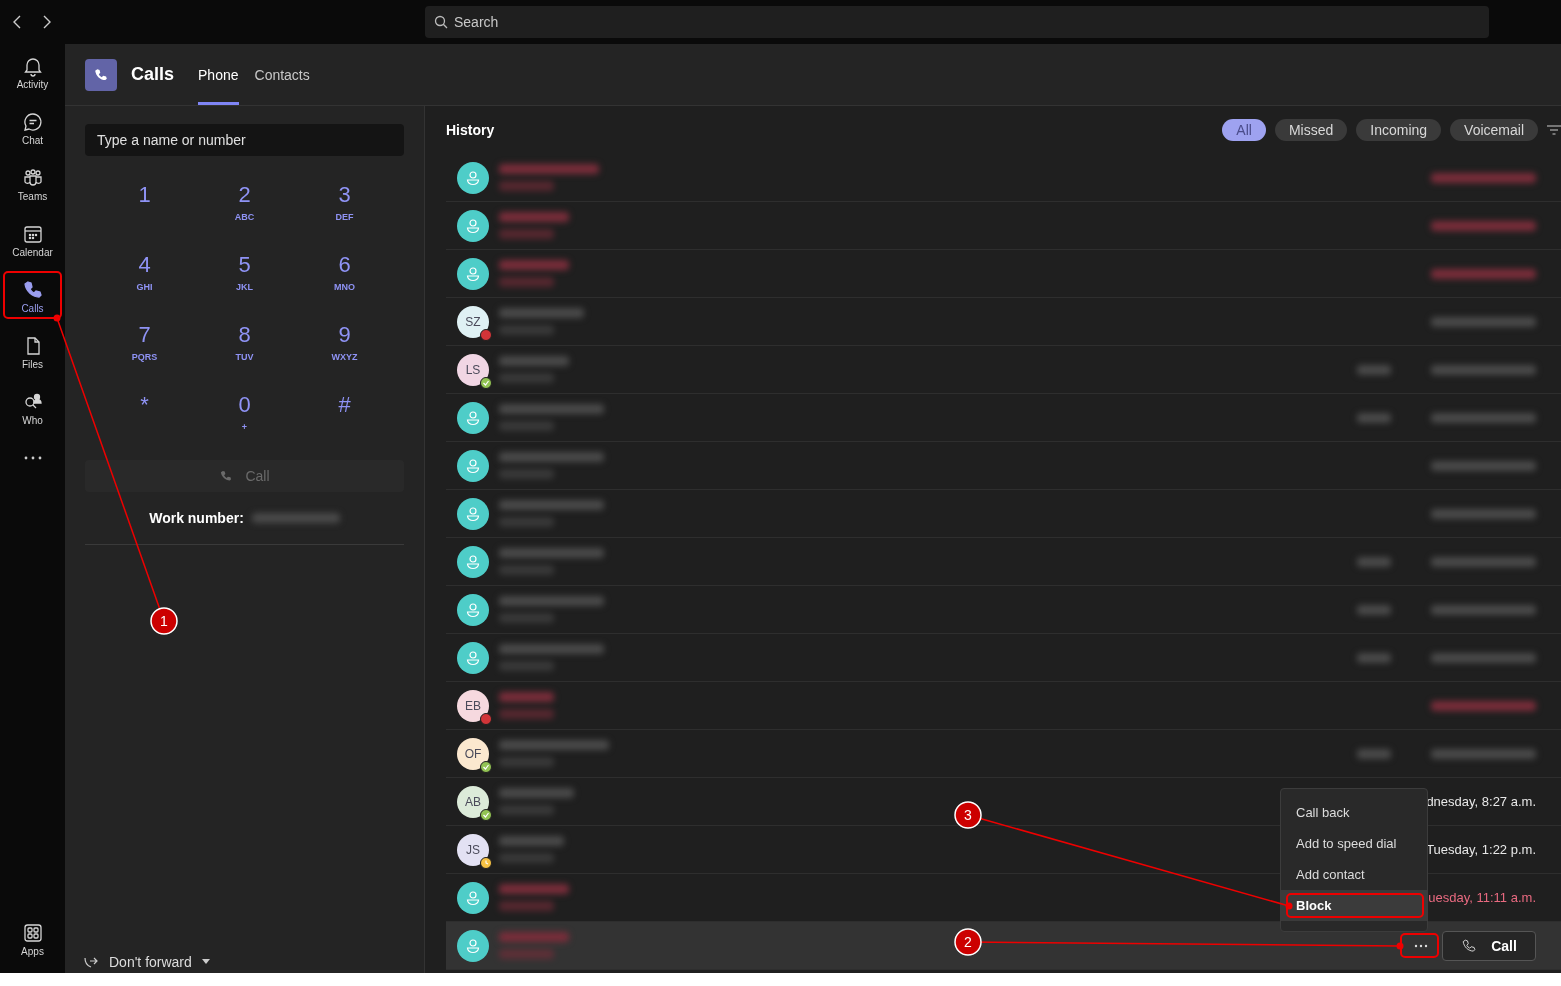  What do you see at coordinates (32, 177) in the screenshot?
I see `people-icon` at bounding box center [32, 177].